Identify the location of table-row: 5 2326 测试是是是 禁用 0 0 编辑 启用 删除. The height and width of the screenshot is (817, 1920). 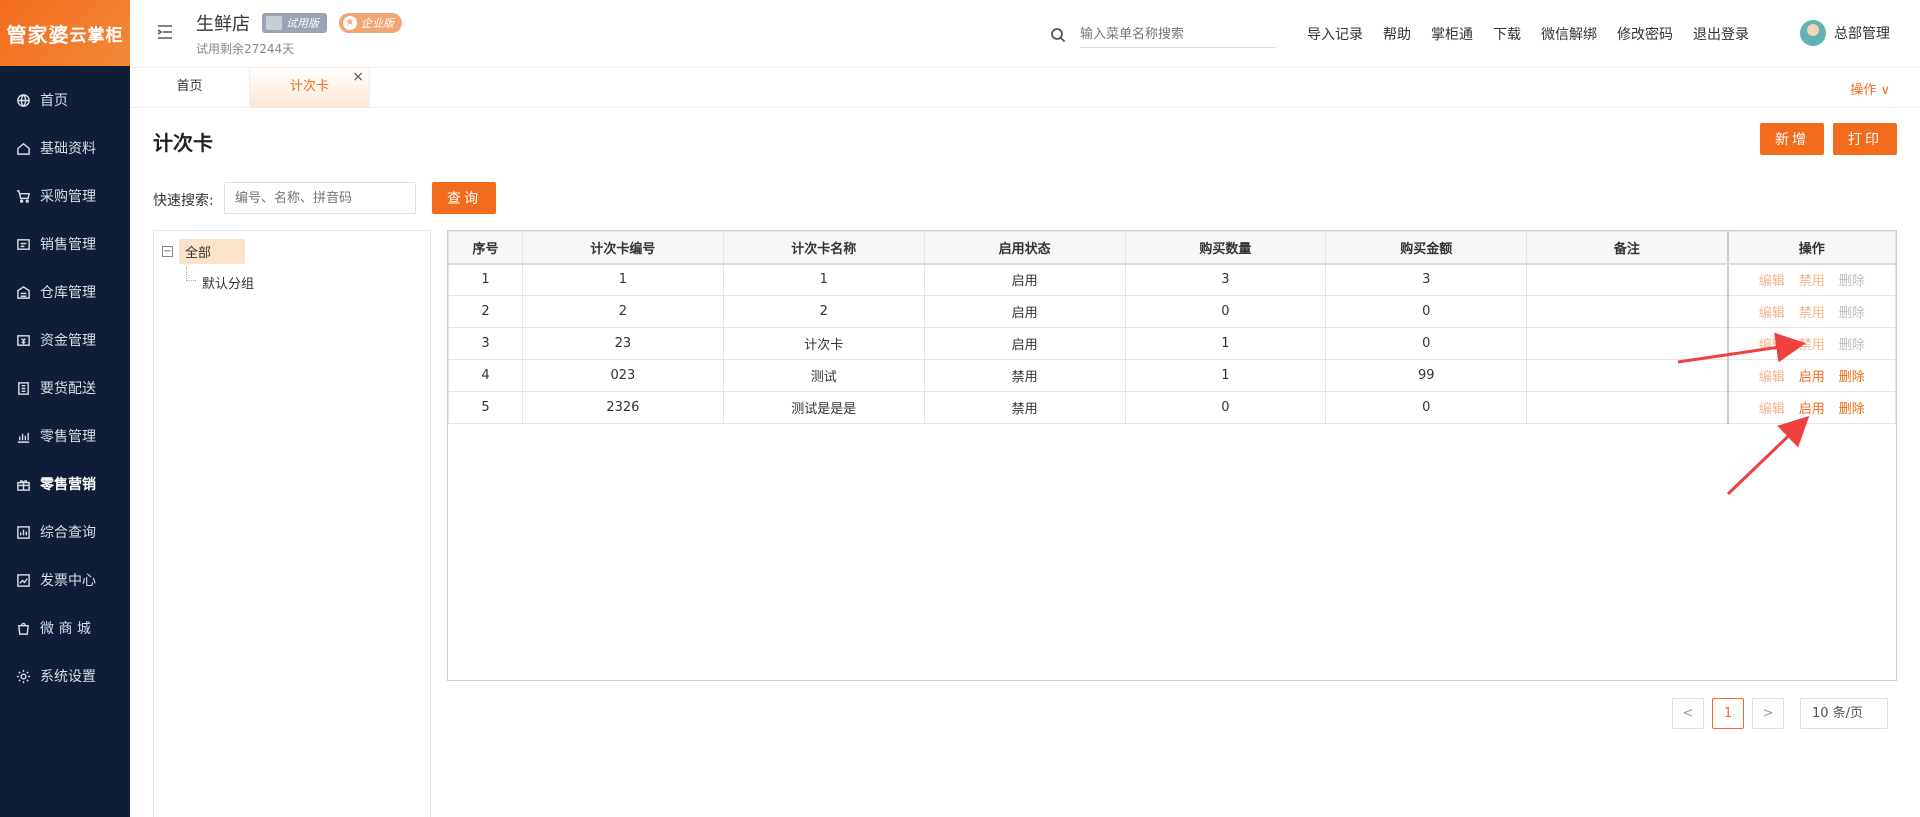
(1172, 407).